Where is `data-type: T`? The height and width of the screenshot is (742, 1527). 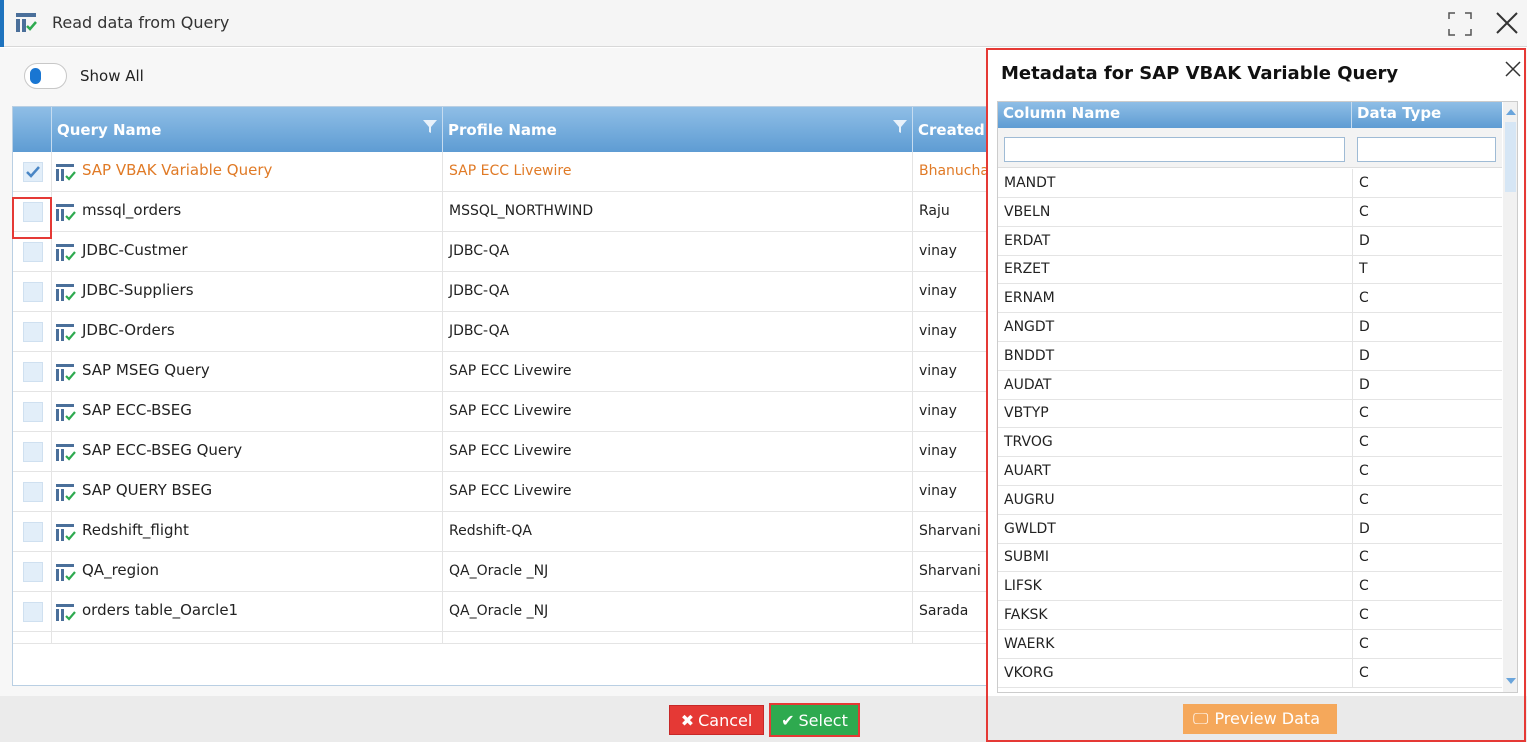
data-type: T is located at coordinates (1363, 269).